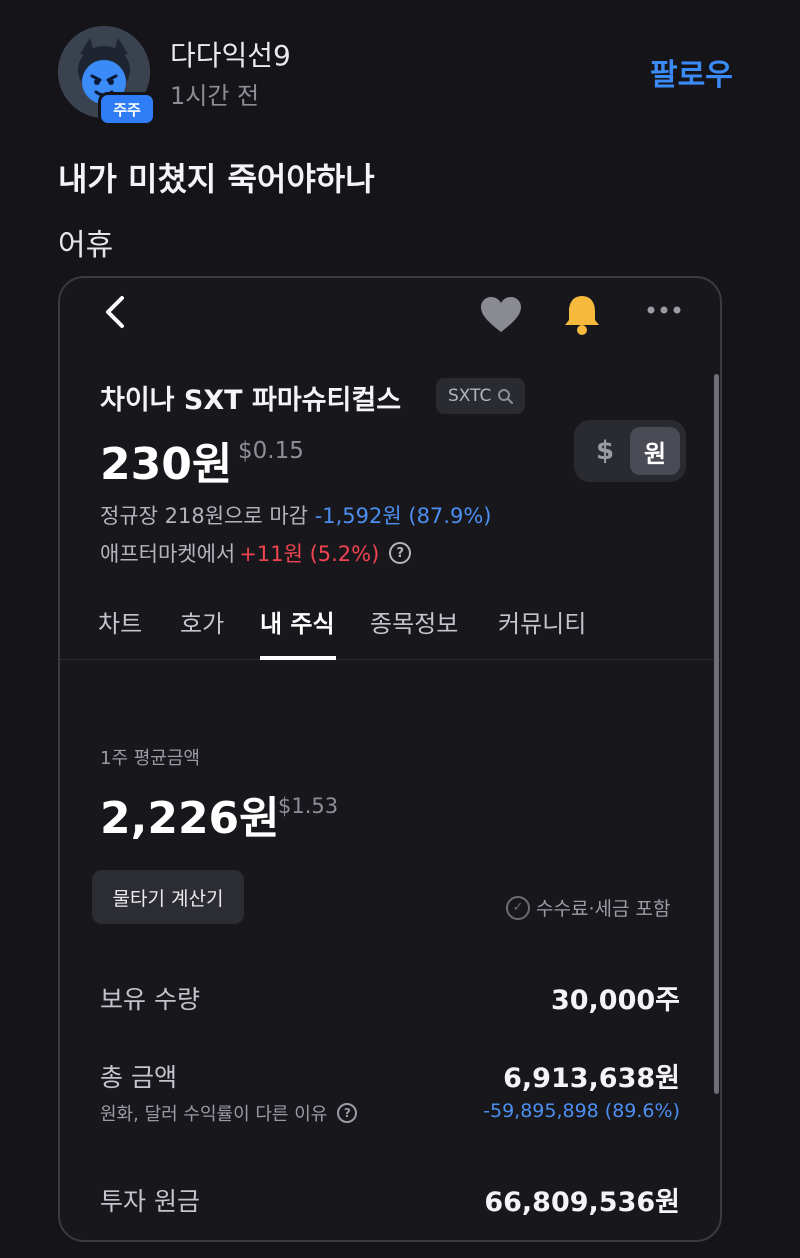  I want to click on post-time: 1시간 전, so click(215, 96).